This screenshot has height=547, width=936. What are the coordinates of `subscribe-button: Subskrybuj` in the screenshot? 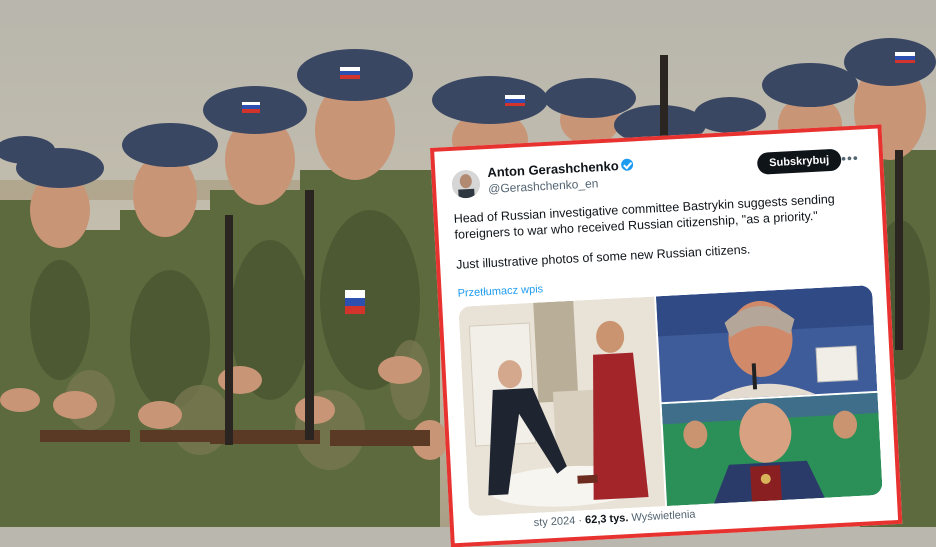 It's located at (799, 161).